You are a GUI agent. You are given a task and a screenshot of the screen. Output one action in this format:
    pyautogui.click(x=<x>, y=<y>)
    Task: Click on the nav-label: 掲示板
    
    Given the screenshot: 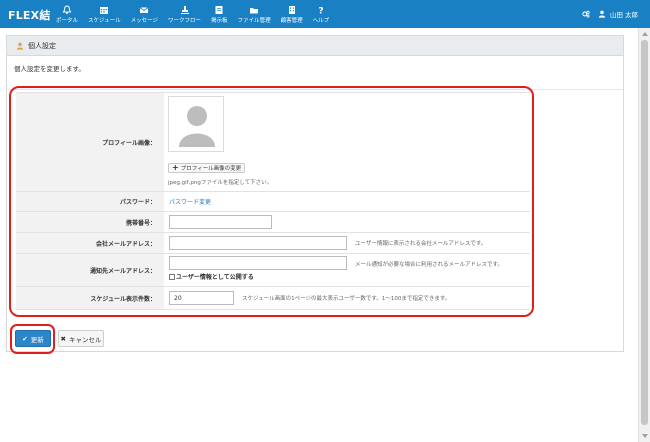 What is the action you would take?
    pyautogui.click(x=219, y=20)
    